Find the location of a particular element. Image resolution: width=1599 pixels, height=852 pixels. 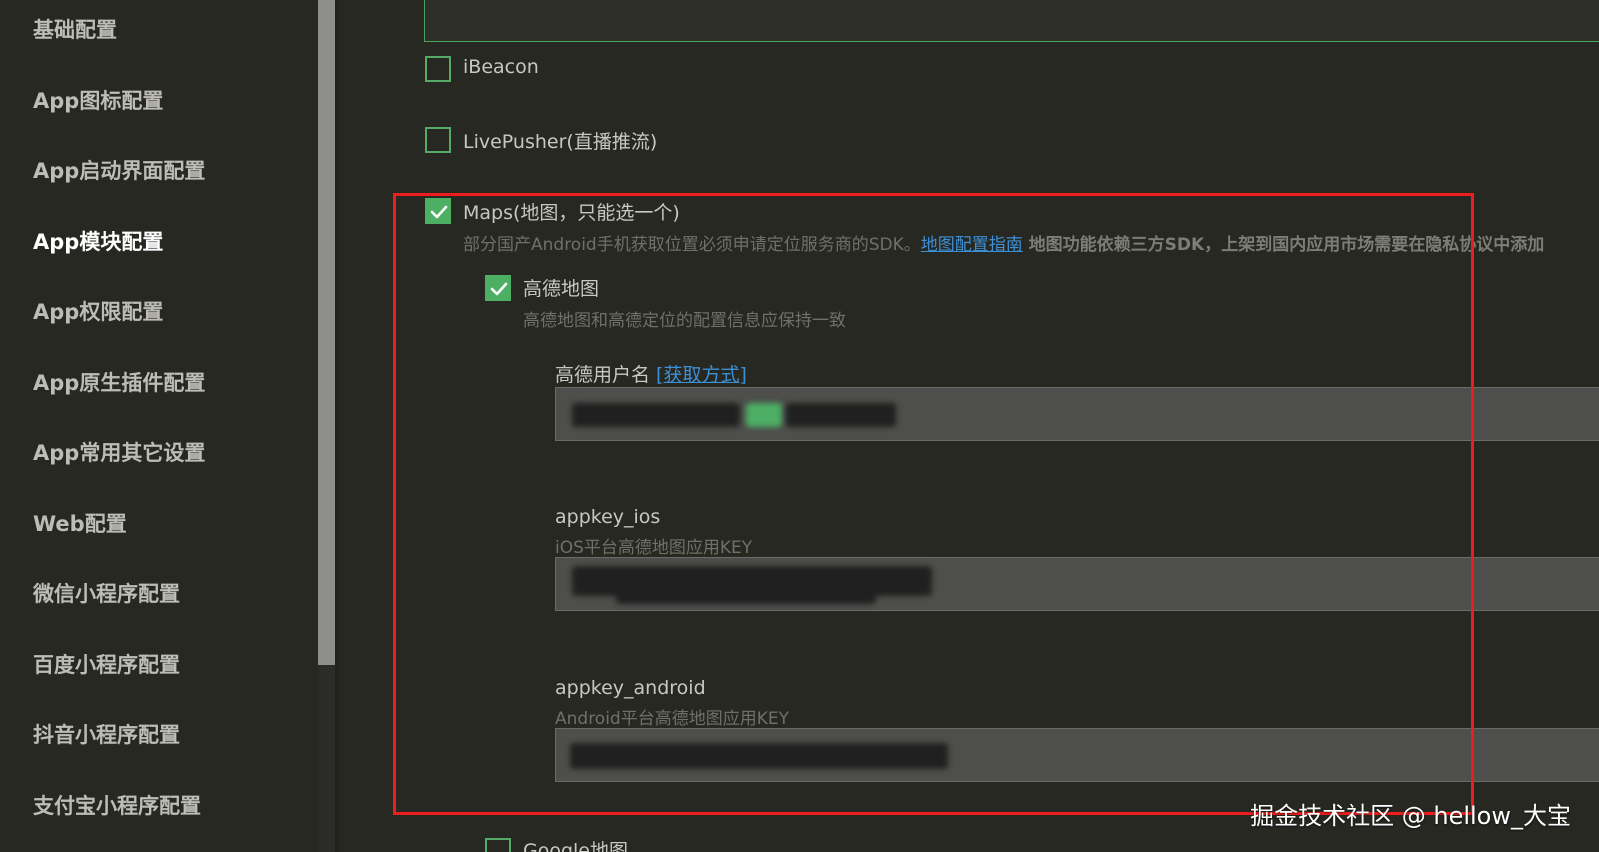

sidebar-item-app-icon-config: App图标配置 is located at coordinates (98, 100).